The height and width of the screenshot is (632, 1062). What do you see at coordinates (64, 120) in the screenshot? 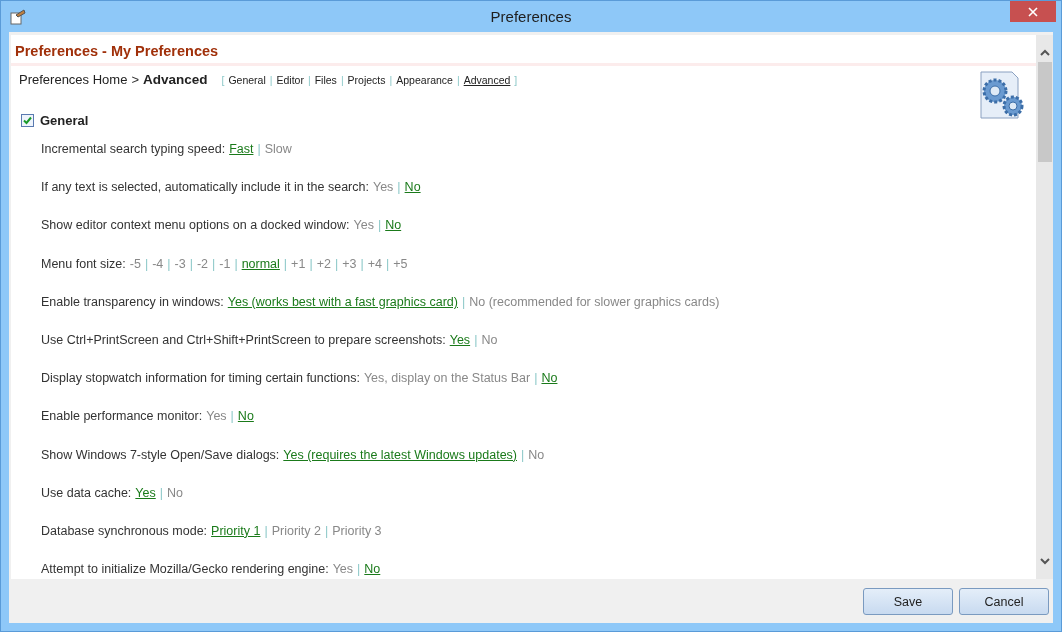
I see `section-title: General` at bounding box center [64, 120].